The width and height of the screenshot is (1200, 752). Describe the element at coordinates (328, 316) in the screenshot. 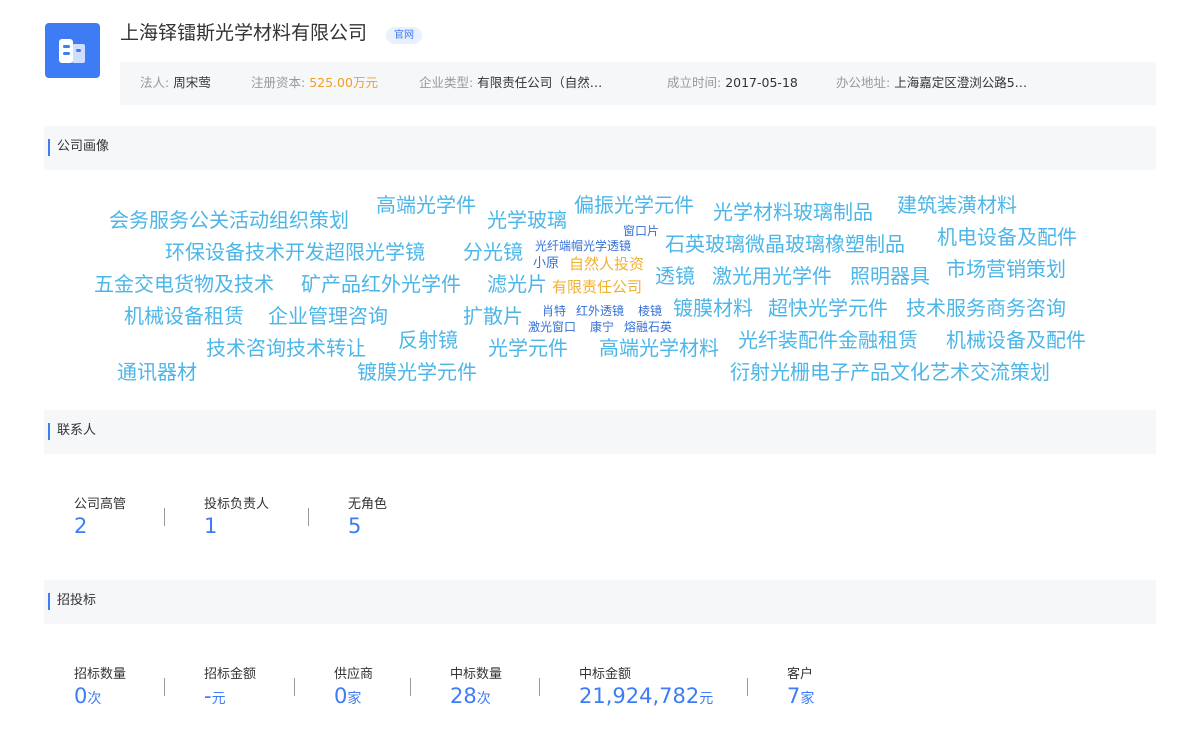

I see `cloud-word: 企业管理咨询` at that location.